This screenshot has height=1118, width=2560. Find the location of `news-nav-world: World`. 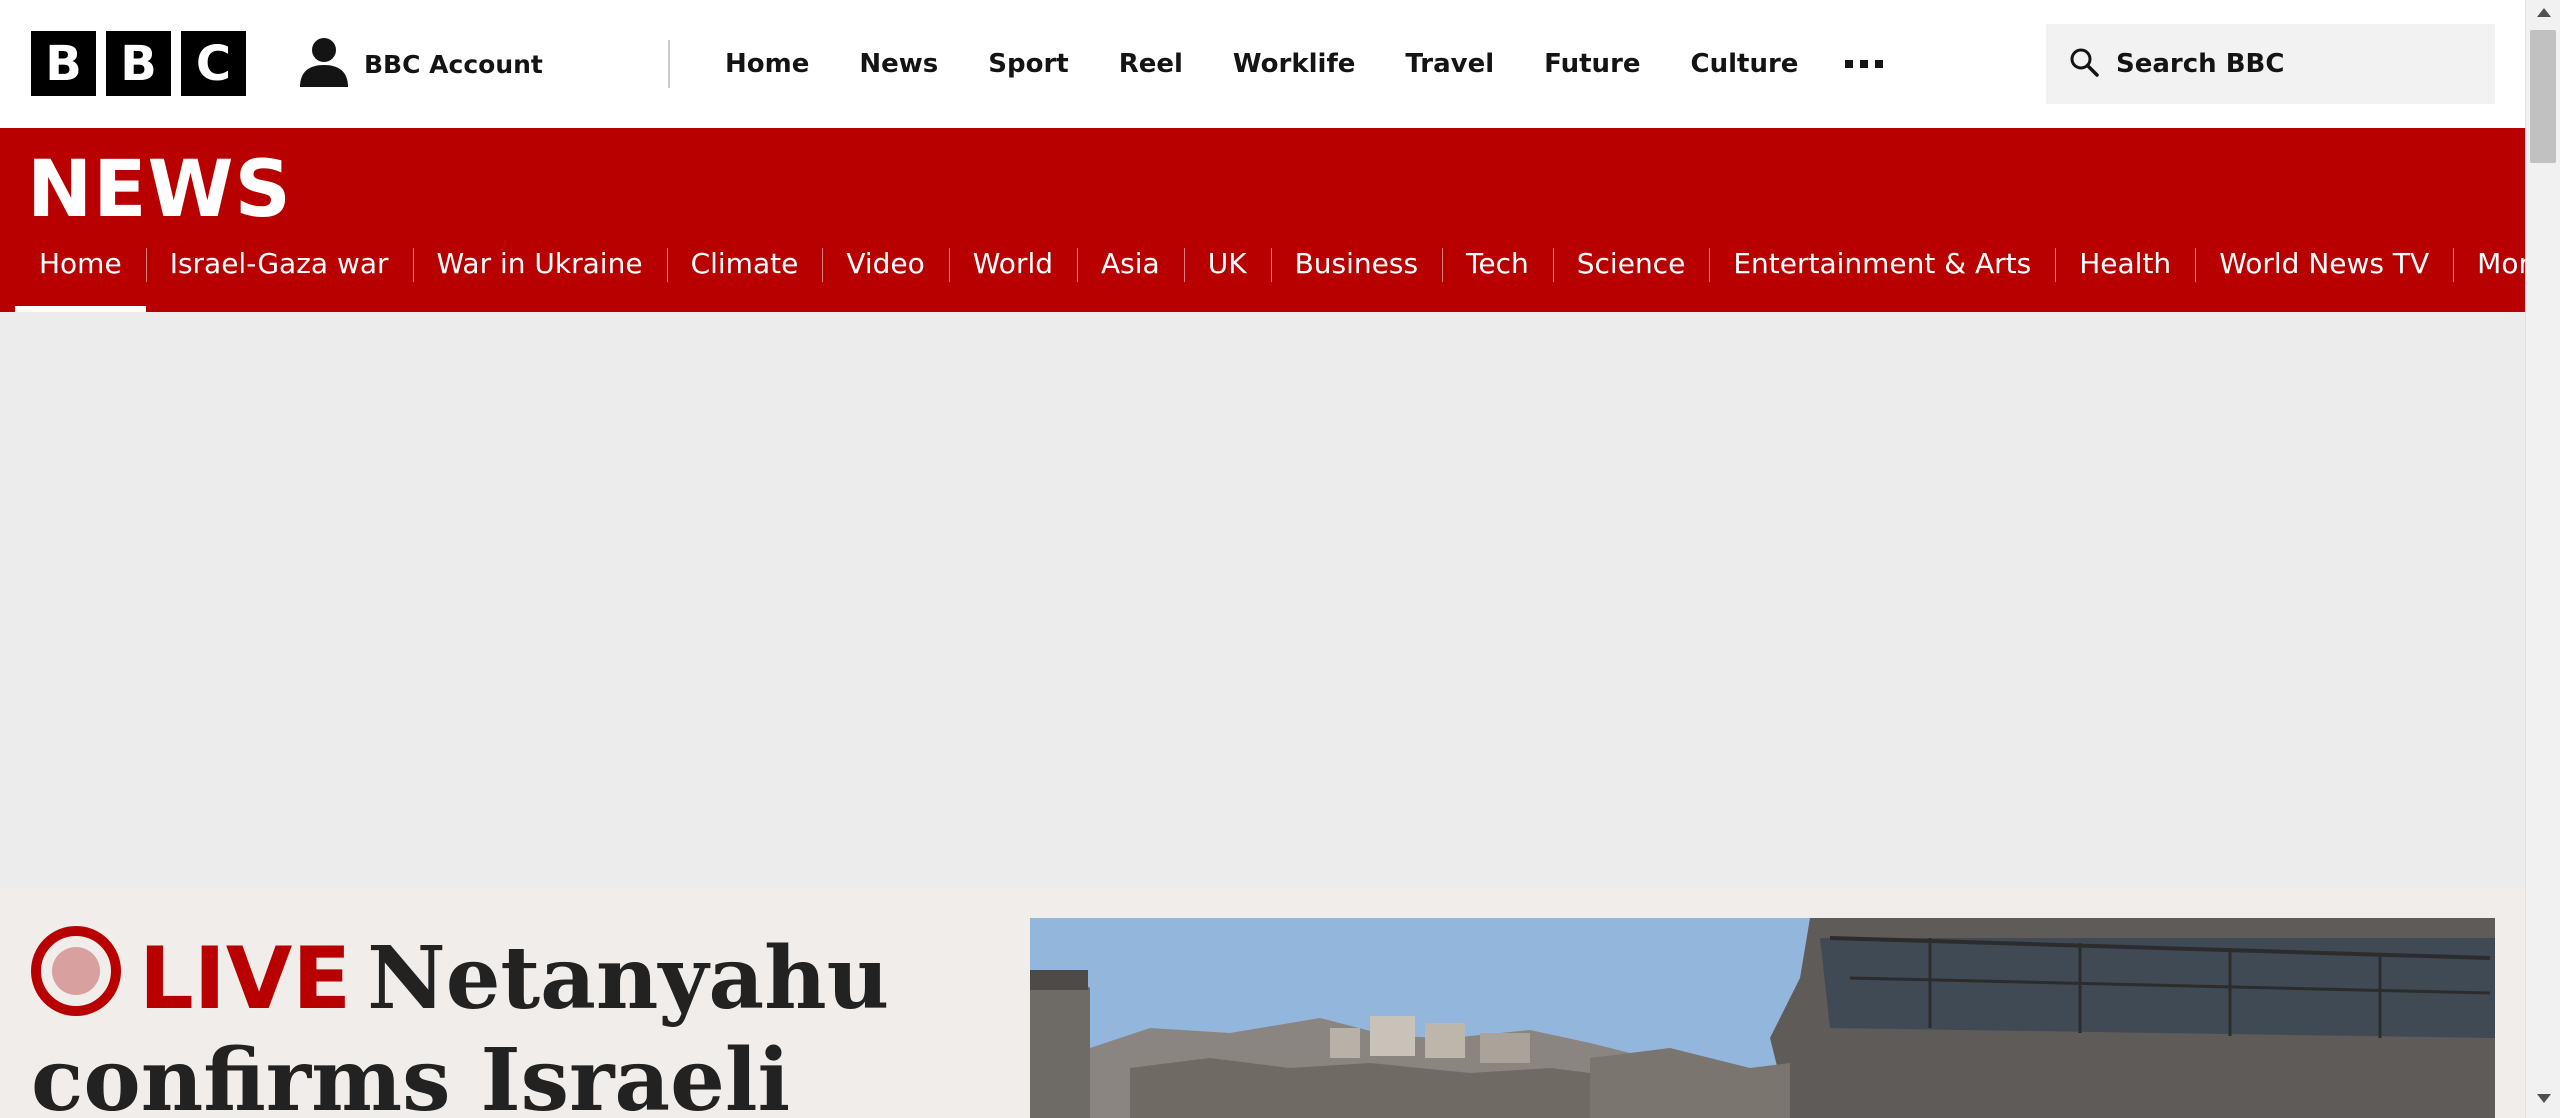

news-nav-world: World is located at coordinates (1012, 278).